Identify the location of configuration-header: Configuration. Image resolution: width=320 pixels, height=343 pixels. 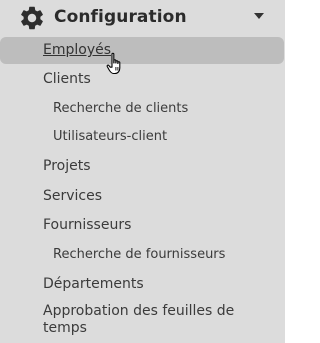
(142, 18).